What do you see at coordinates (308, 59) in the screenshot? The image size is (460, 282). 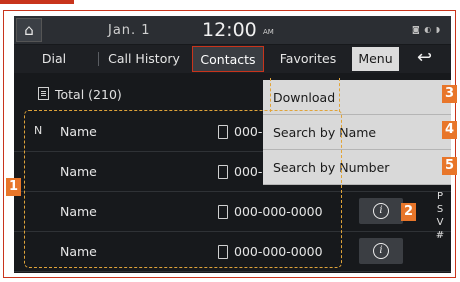 I see `tab-favorites: Favorites` at bounding box center [308, 59].